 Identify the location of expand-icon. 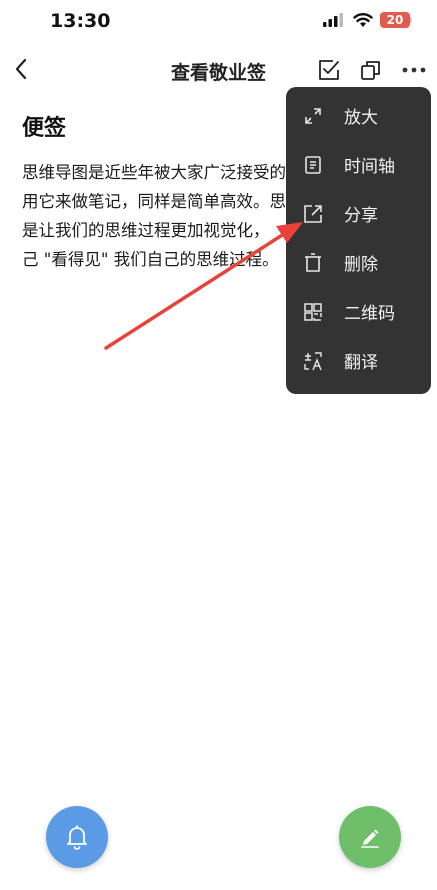
(313, 115).